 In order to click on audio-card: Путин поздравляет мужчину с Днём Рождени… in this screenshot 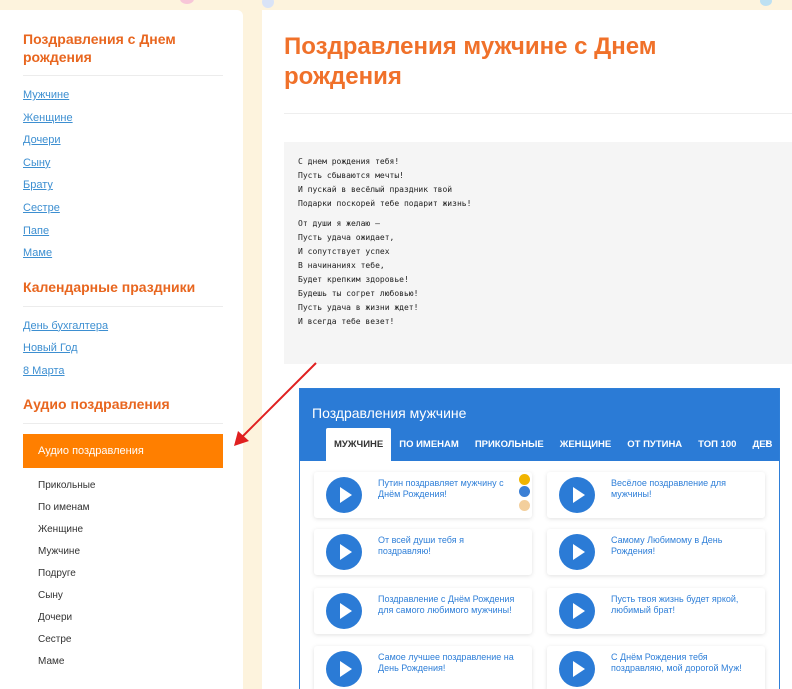, I will do `click(423, 495)`.